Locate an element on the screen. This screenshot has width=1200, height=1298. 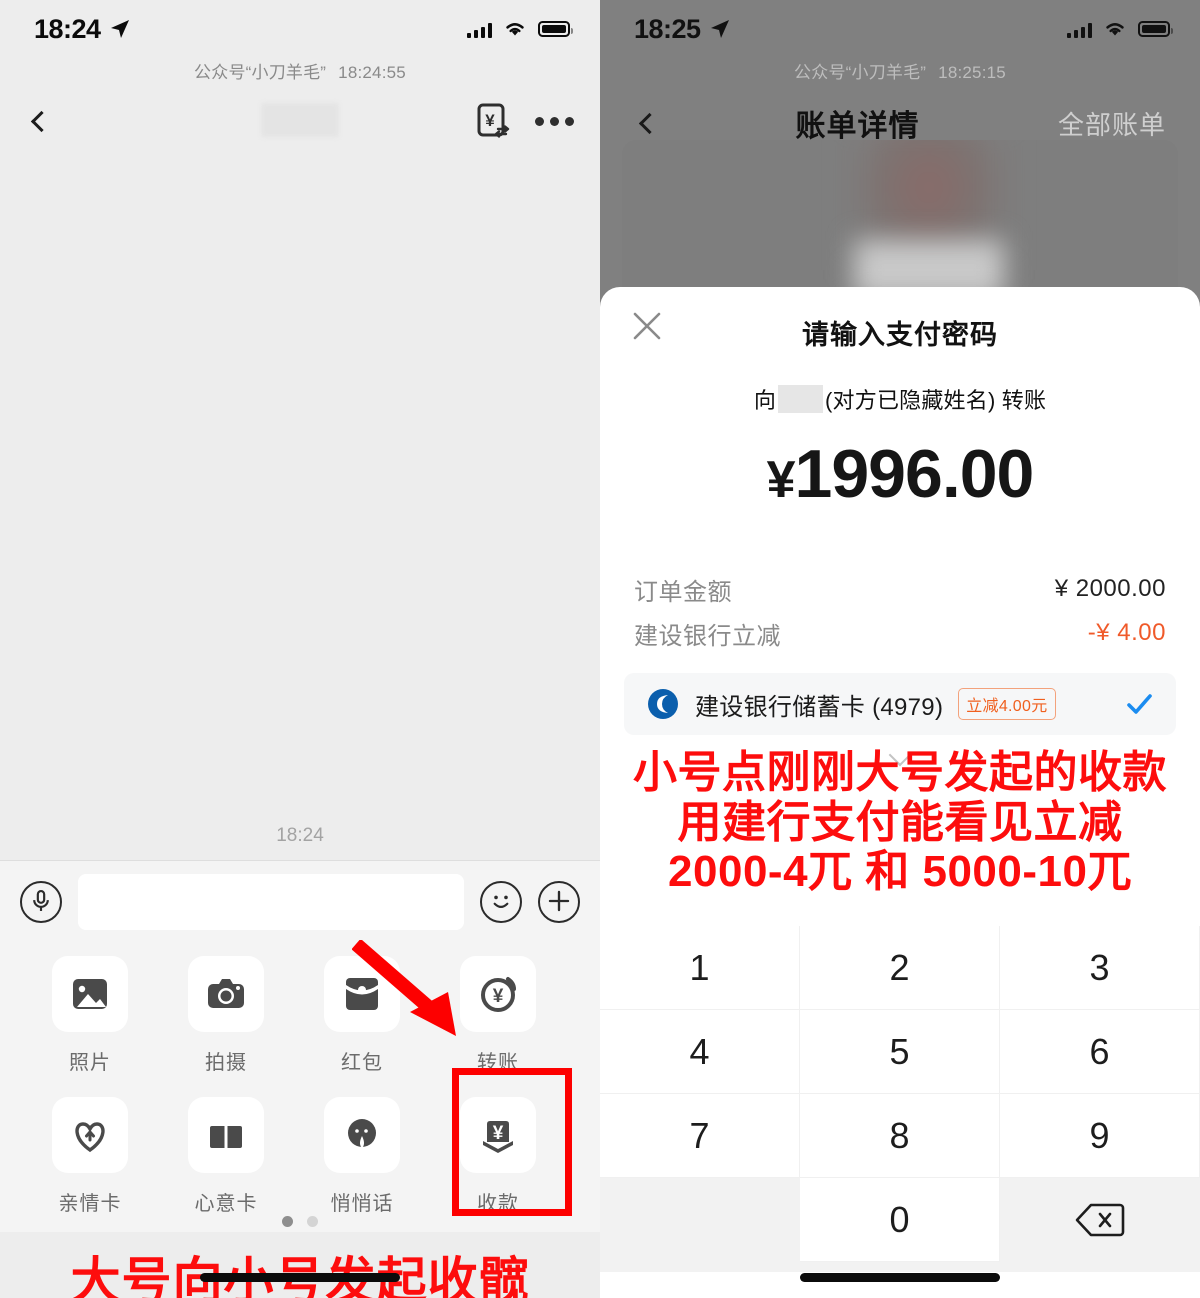
sheet-header: 请输入支付密码 is located at coordinates (900, 332).